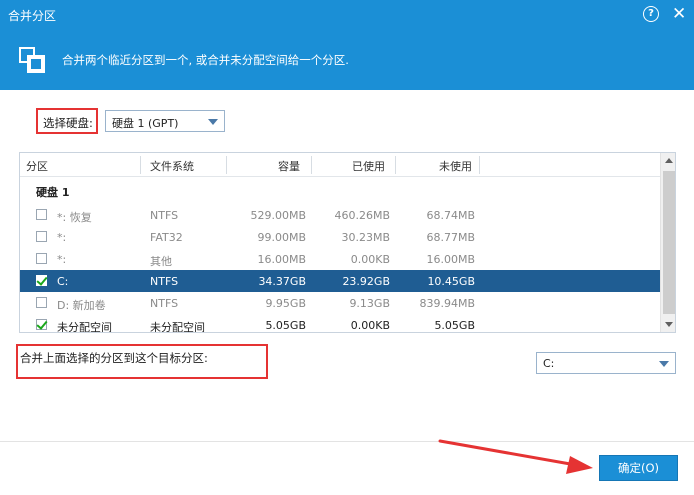  What do you see at coordinates (32, 16) in the screenshot?
I see `window-title: 合并分区` at bounding box center [32, 16].